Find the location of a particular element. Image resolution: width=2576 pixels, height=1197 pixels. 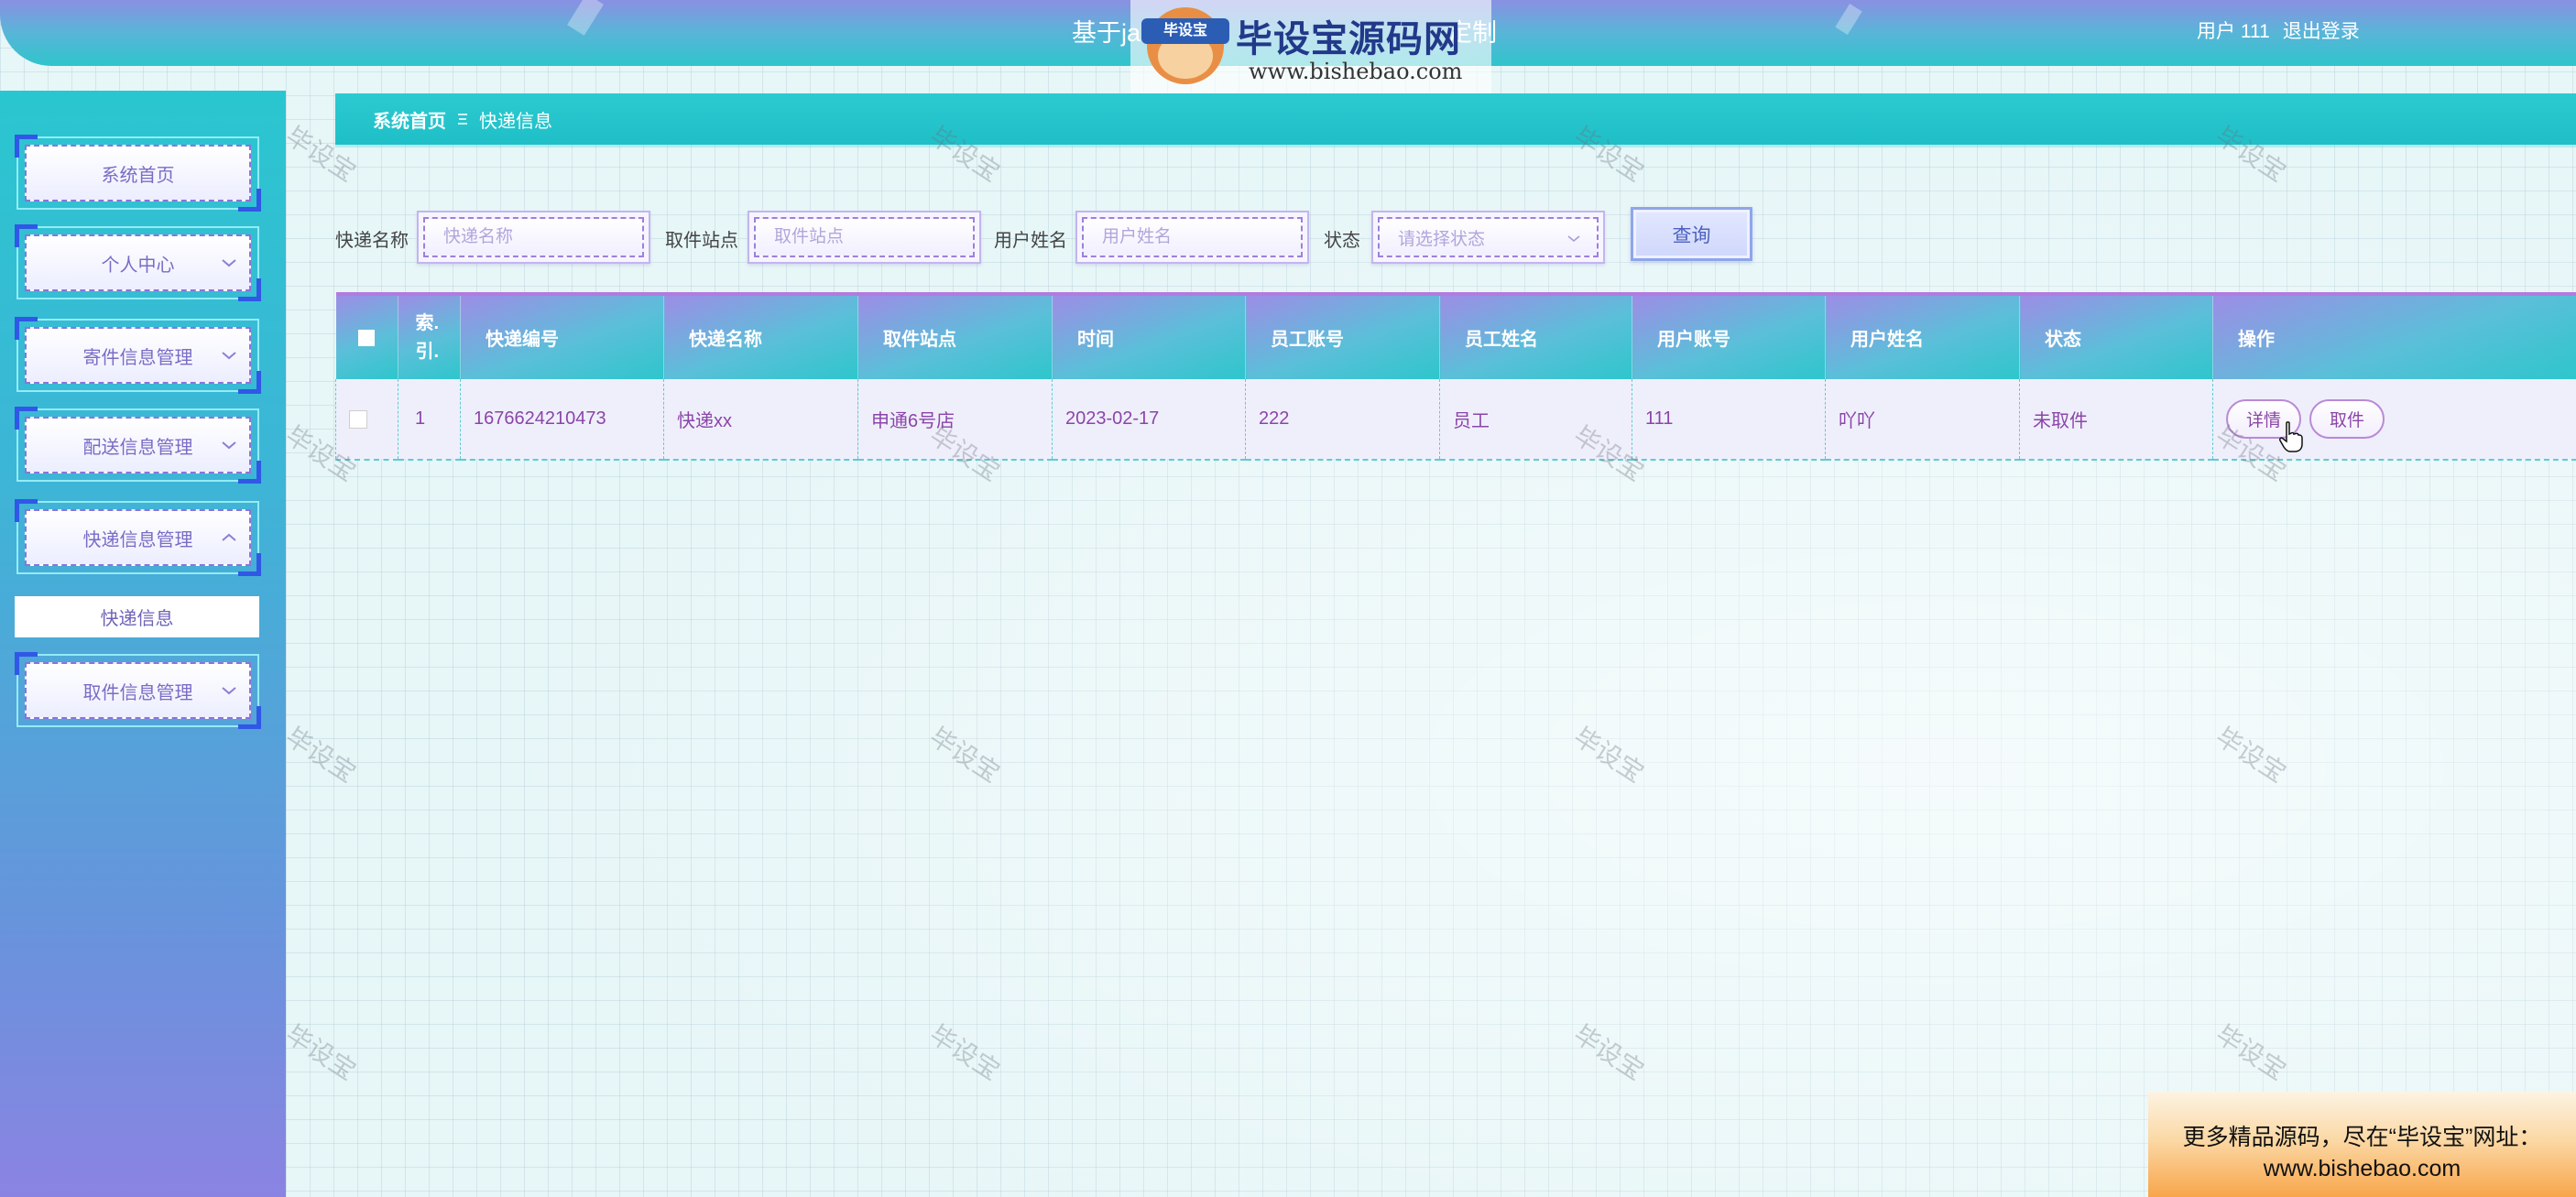

hand-pointer-cursor-icon is located at coordinates (2291, 437).